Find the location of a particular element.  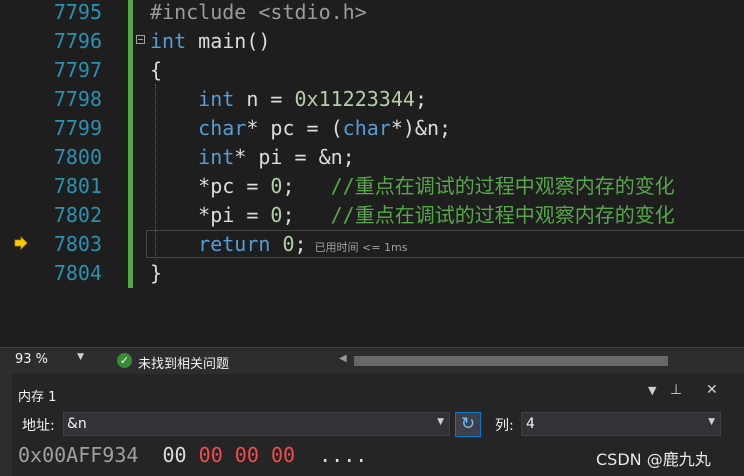

address-combobox: ▼ is located at coordinates (256, 424).